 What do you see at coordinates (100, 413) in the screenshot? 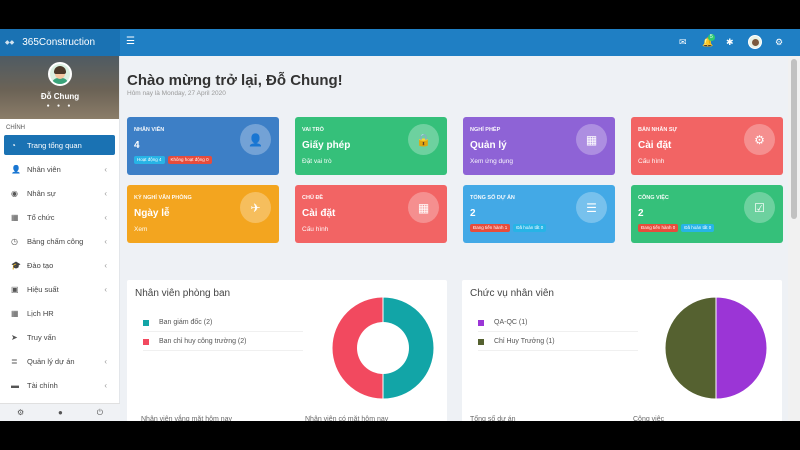
I see `power-icon: ⏻` at bounding box center [100, 413].